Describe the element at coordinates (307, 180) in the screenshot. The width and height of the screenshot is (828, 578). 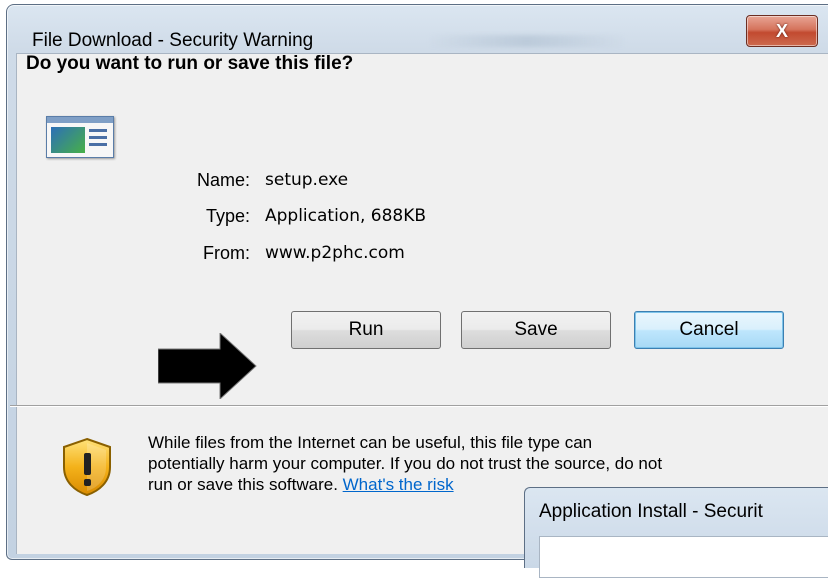
I see `file-name-value: setup.exe` at that location.